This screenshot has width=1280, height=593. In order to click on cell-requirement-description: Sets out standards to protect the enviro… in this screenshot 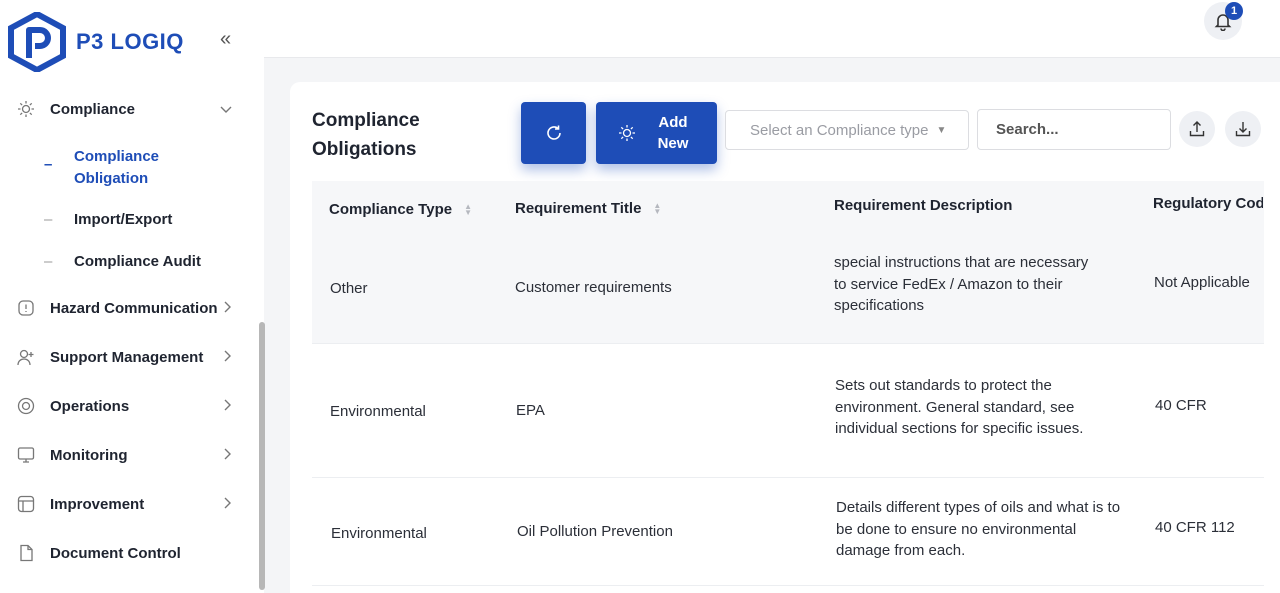, I will do `click(959, 407)`.